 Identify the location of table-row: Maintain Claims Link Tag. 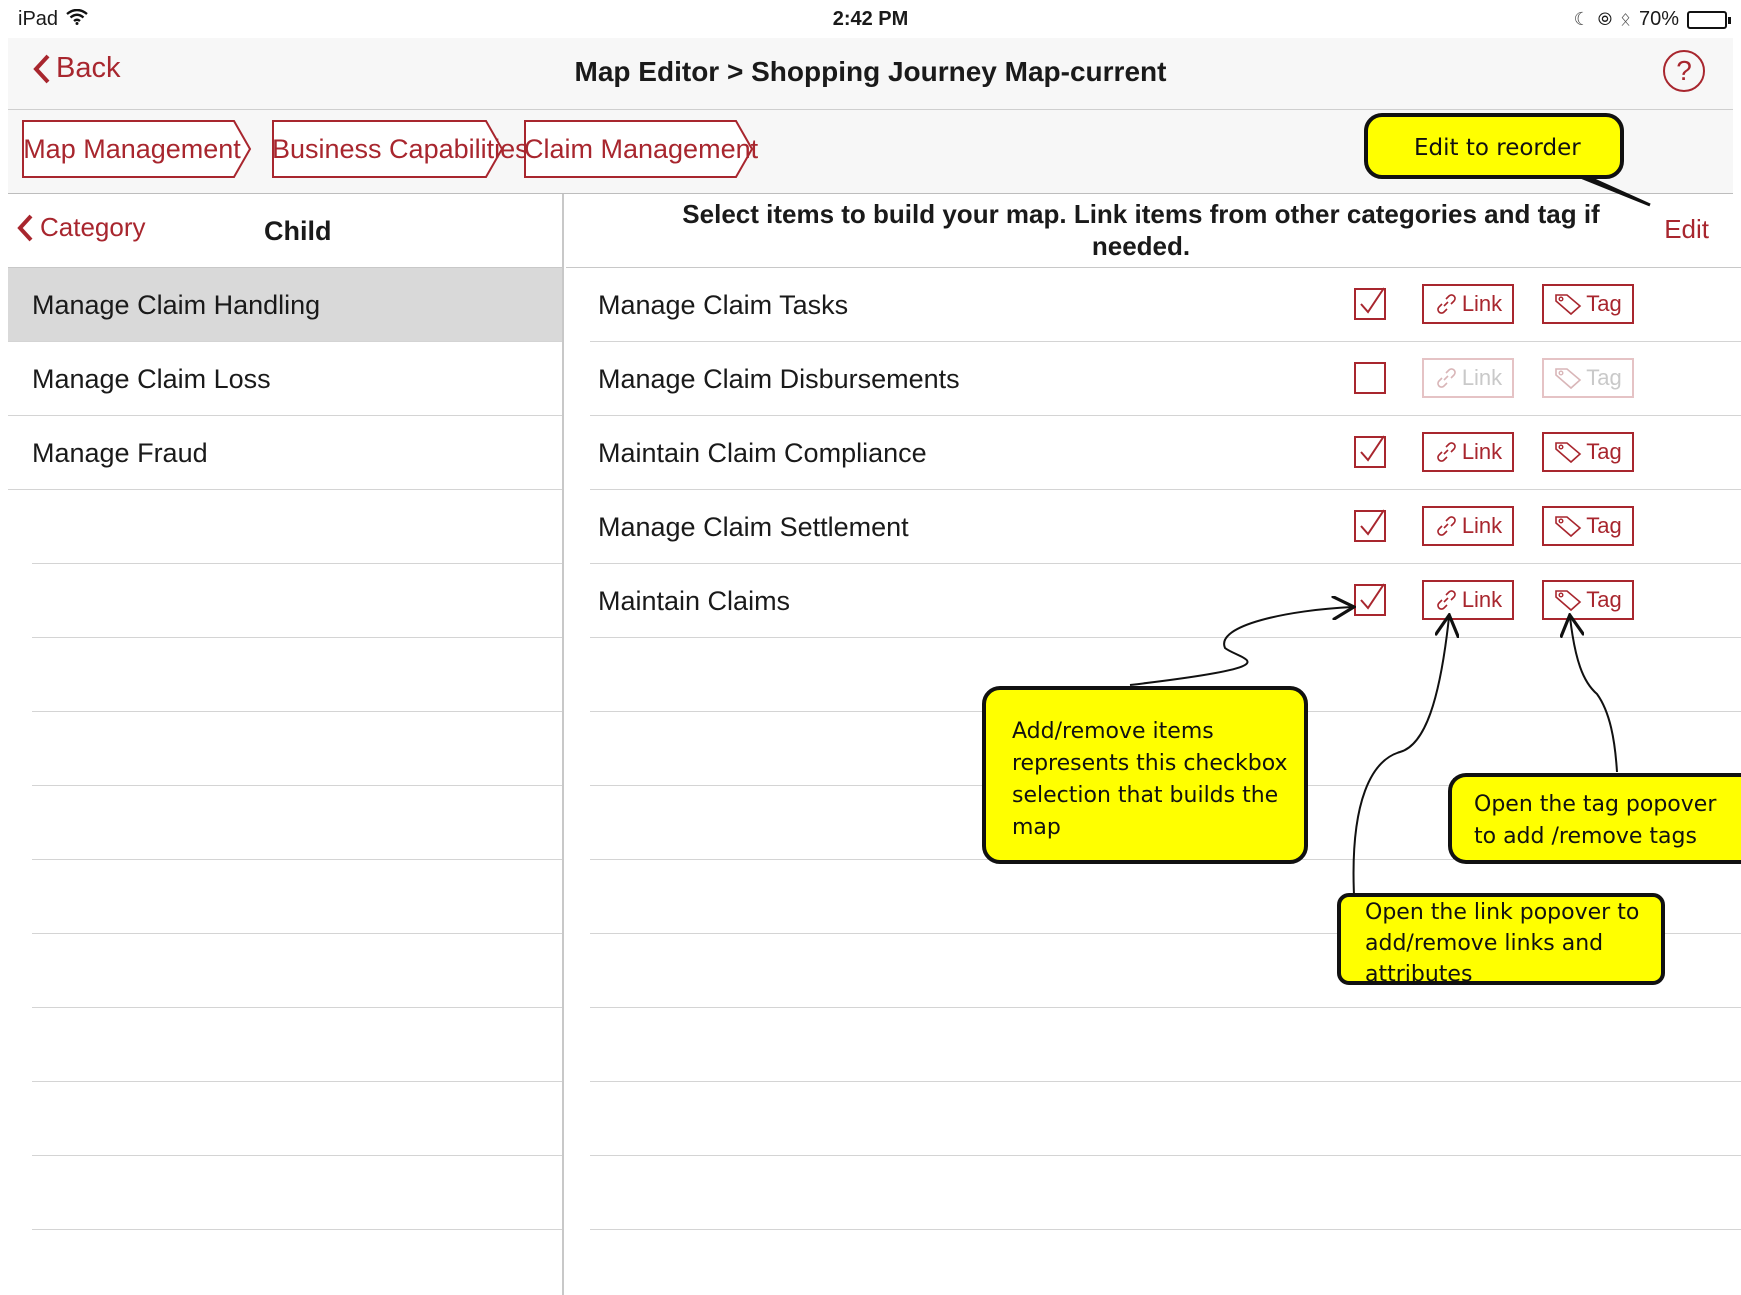
(1165, 601).